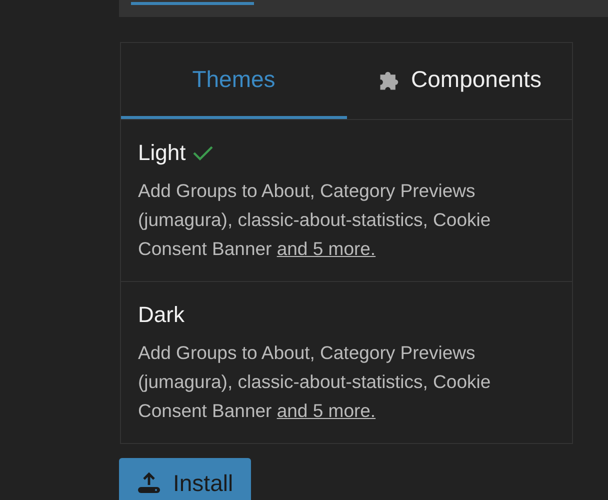  I want to click on install-button: Install, so click(185, 479).